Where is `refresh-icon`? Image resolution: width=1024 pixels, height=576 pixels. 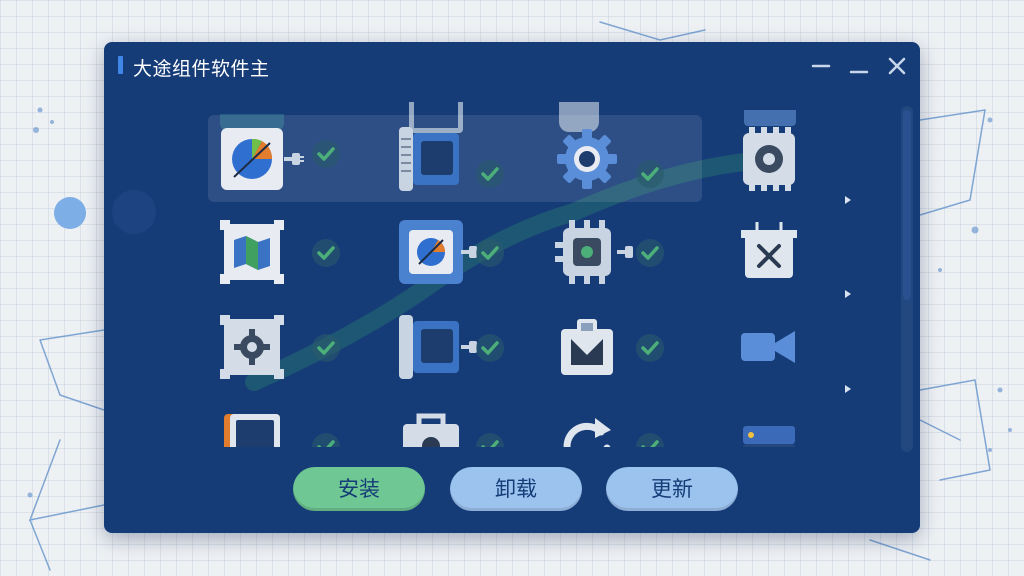 refresh-icon is located at coordinates (587, 432).